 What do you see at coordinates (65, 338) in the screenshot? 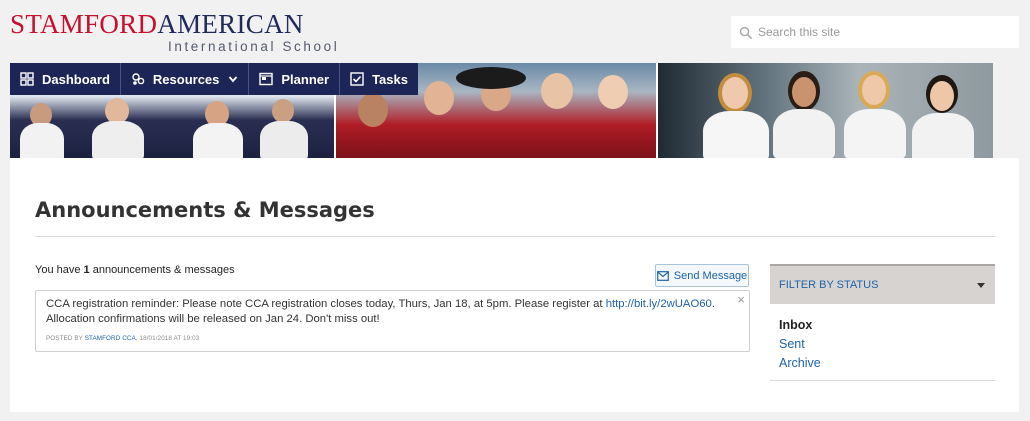
I see `meta-prefix: POSTED BY` at bounding box center [65, 338].